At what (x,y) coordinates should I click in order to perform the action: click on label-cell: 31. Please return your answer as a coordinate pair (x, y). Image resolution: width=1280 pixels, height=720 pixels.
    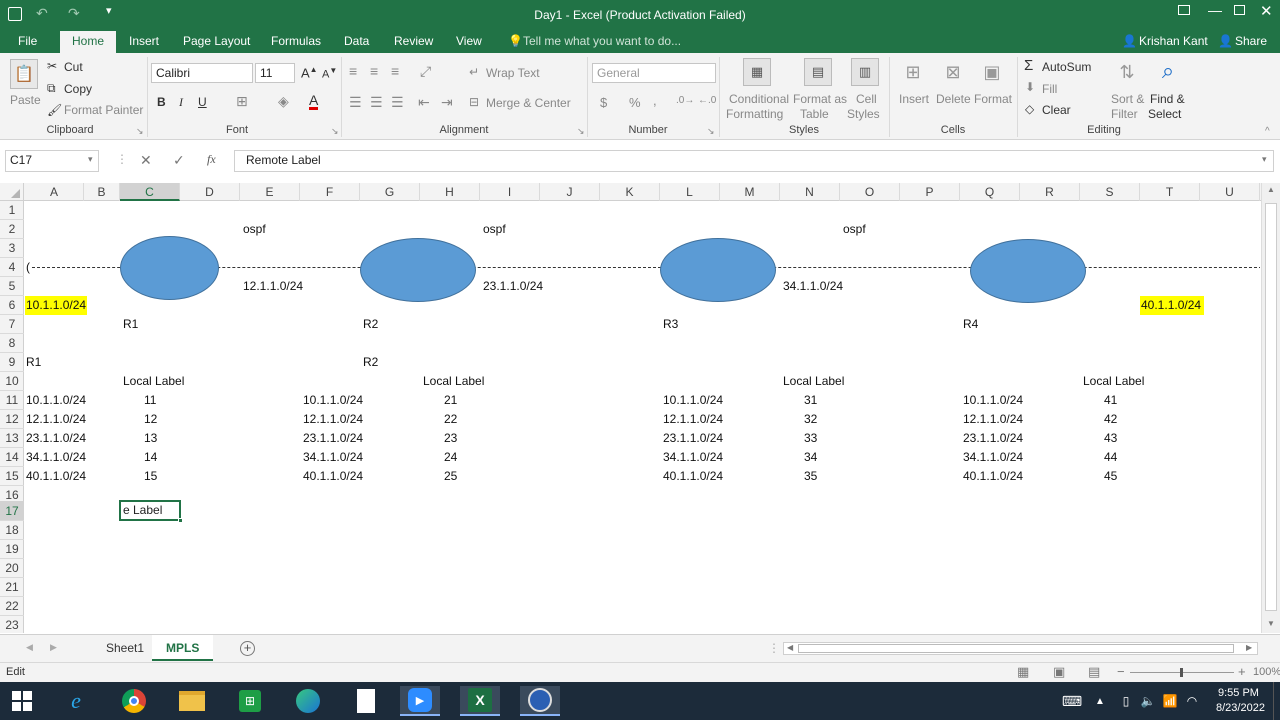
    Looking at the image, I should click on (810, 400).